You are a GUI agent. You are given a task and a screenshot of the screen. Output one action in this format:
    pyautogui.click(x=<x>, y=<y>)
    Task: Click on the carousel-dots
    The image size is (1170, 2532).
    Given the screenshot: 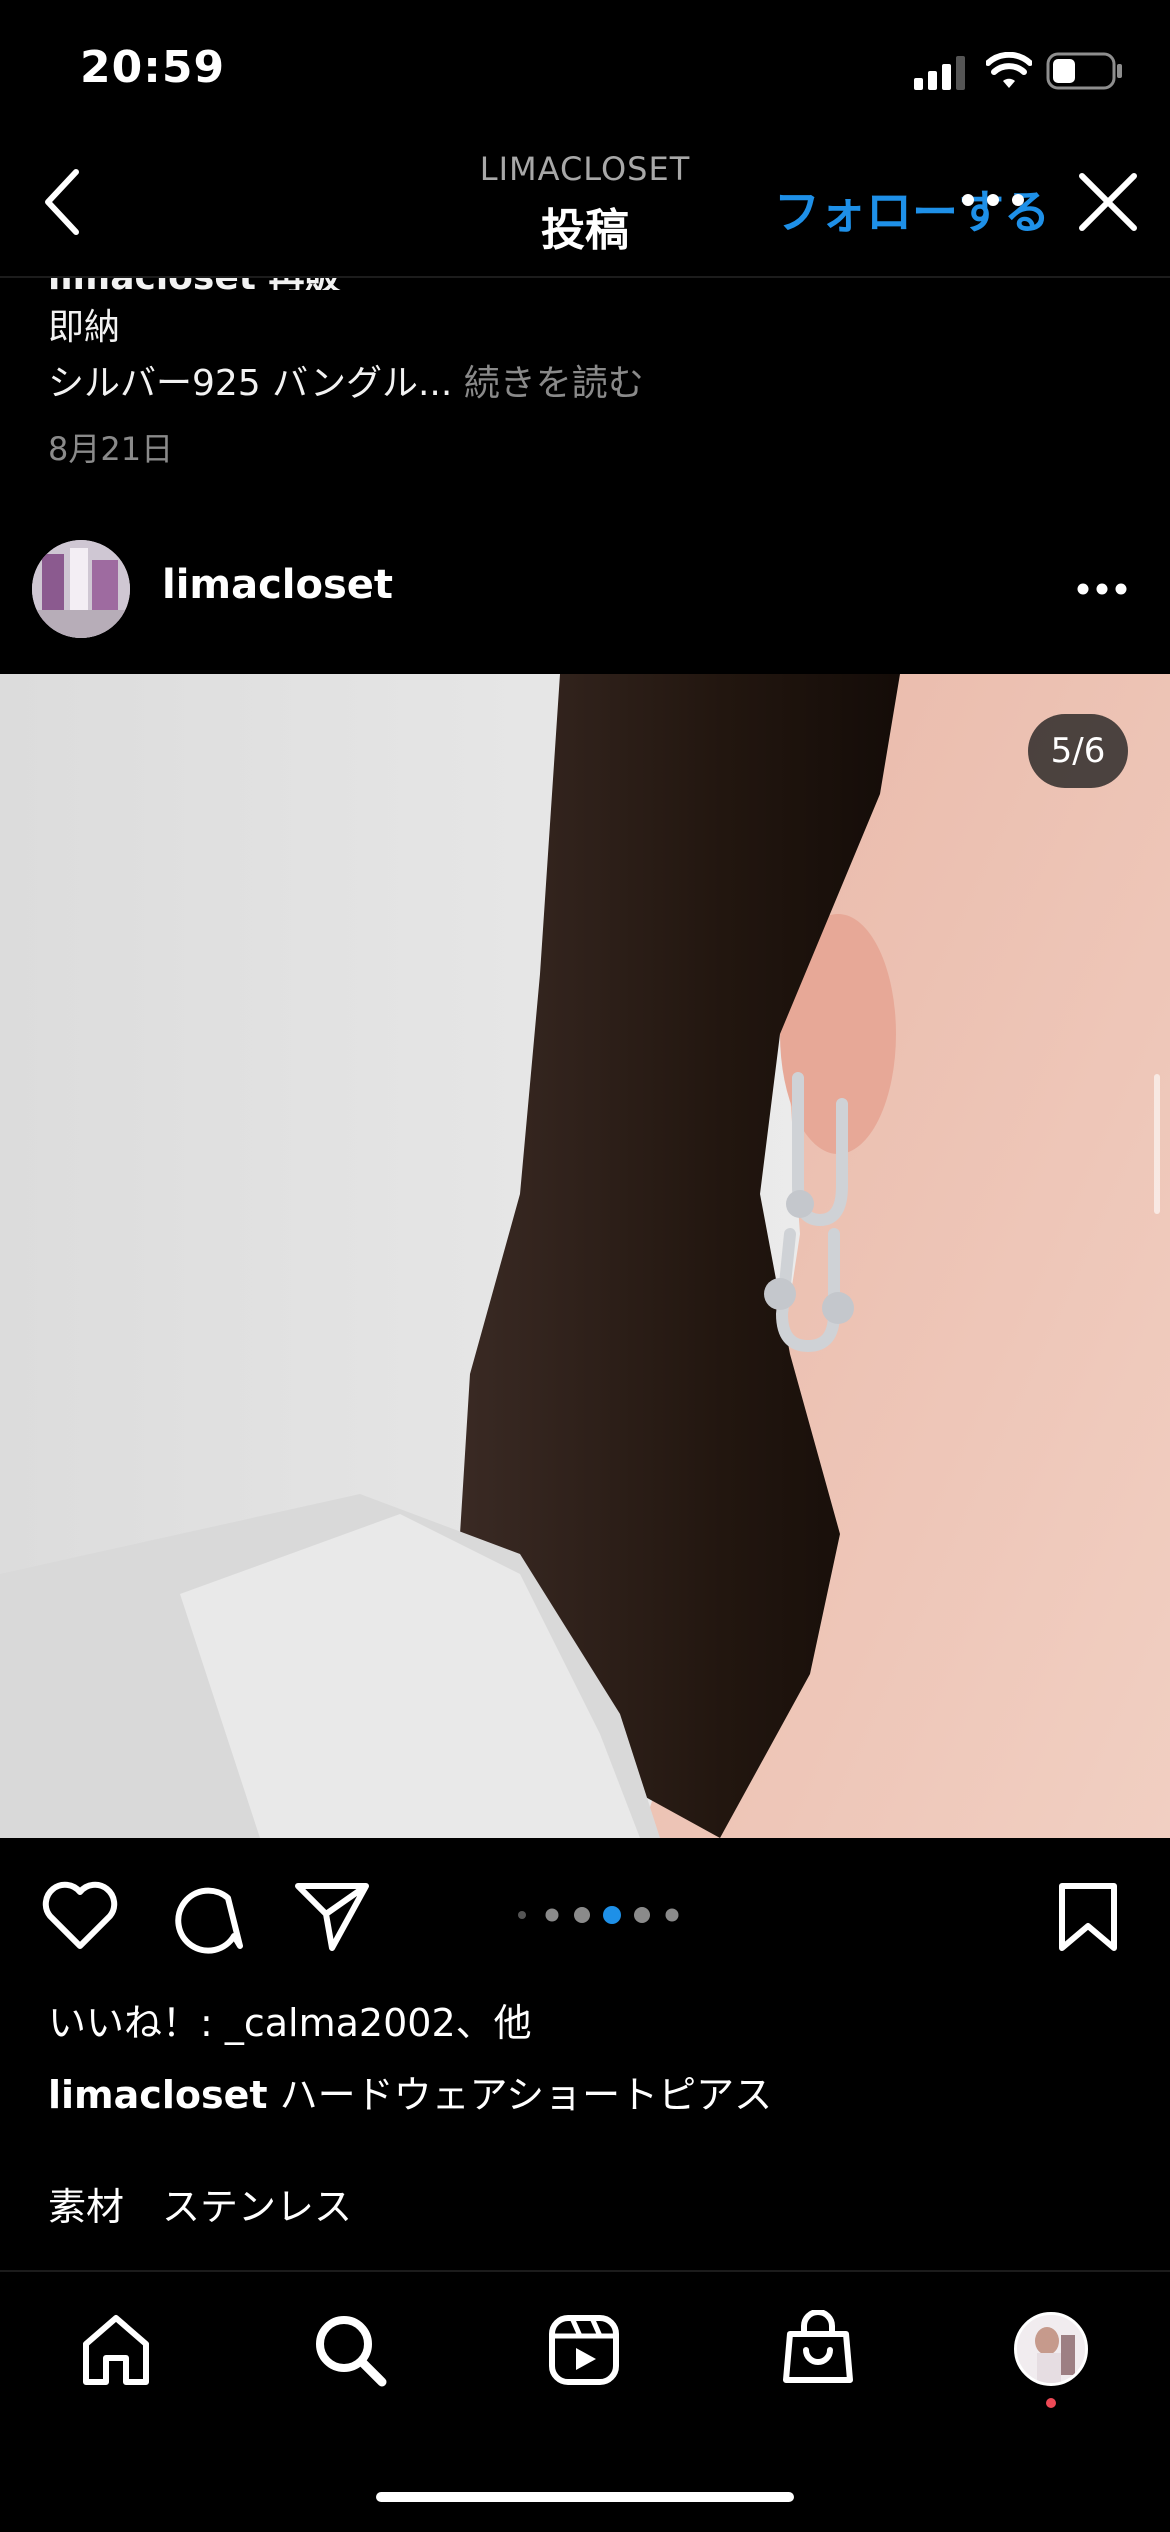 What is the action you would take?
    pyautogui.click(x=601, y=1915)
    